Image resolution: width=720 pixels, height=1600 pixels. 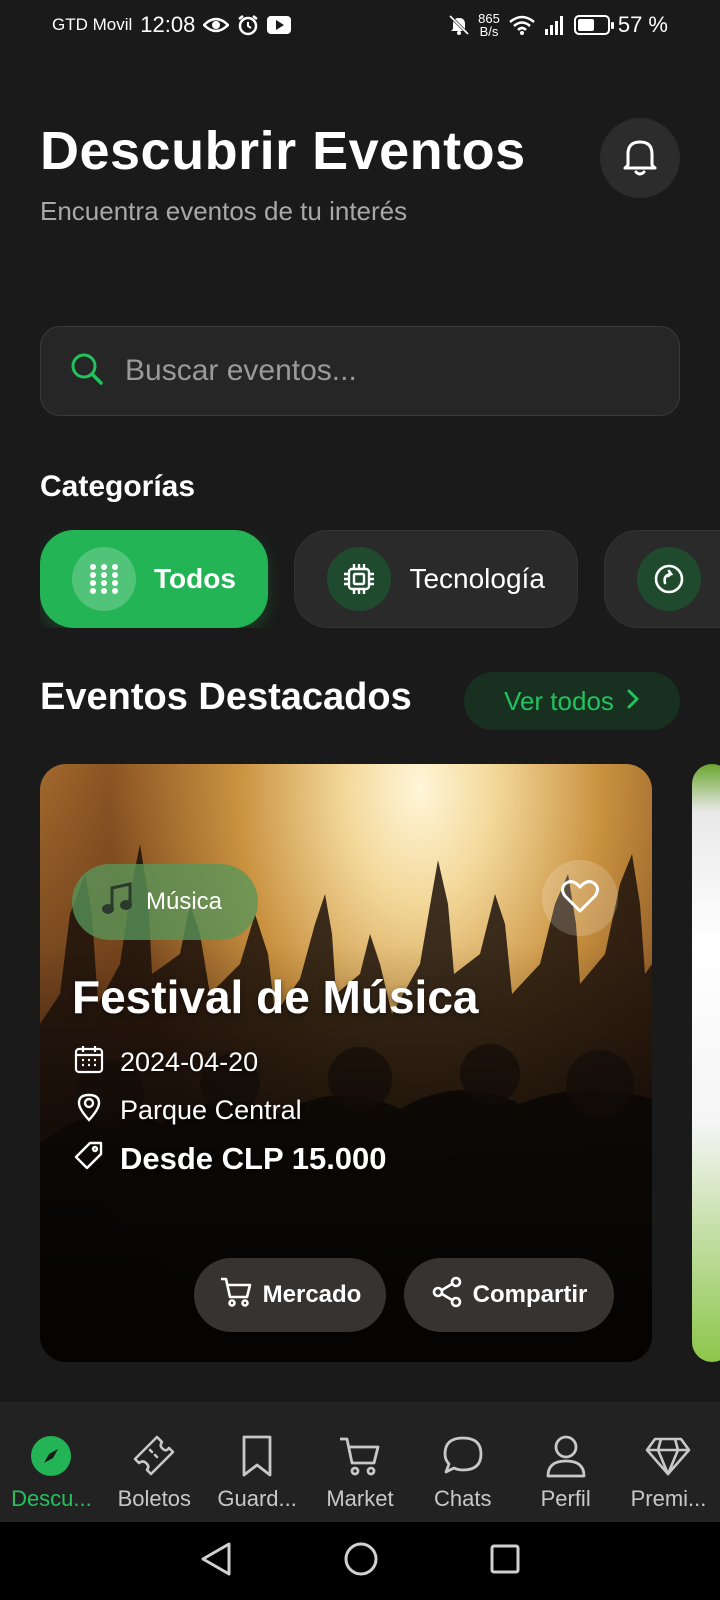 What do you see at coordinates (118, 486) in the screenshot?
I see `categories-heading: Categorías` at bounding box center [118, 486].